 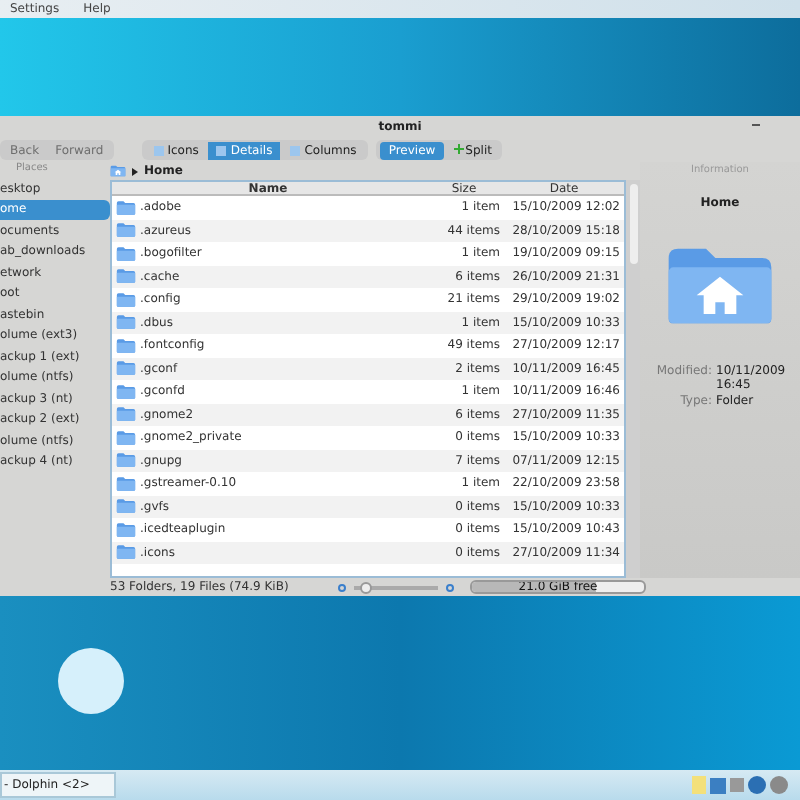 What do you see at coordinates (342, 587) in the screenshot?
I see `zoom-out-icon` at bounding box center [342, 587].